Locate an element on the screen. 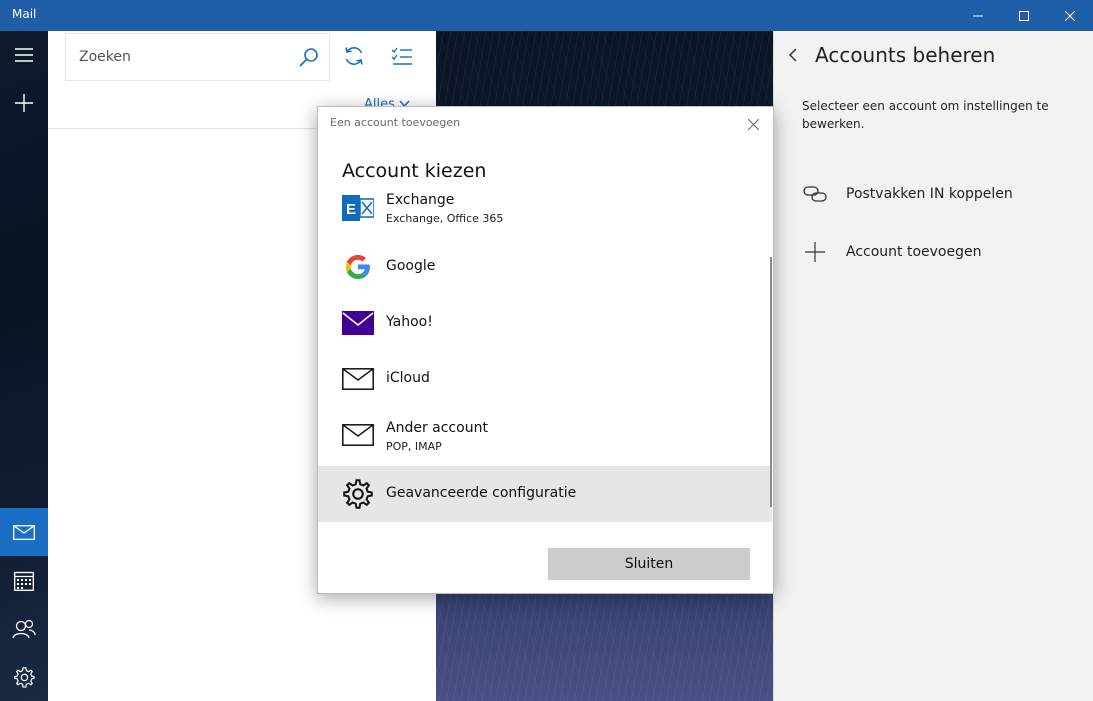 The width and height of the screenshot is (1093, 701). close-dialog-button: Sluiten is located at coordinates (649, 564).